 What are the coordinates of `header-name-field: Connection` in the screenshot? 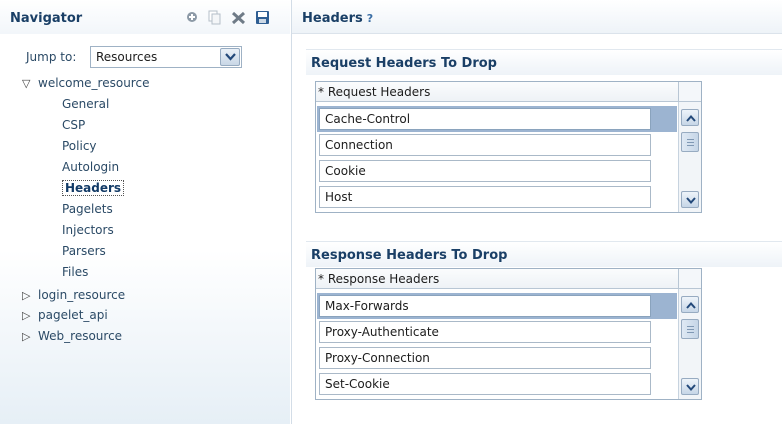 It's located at (485, 145).